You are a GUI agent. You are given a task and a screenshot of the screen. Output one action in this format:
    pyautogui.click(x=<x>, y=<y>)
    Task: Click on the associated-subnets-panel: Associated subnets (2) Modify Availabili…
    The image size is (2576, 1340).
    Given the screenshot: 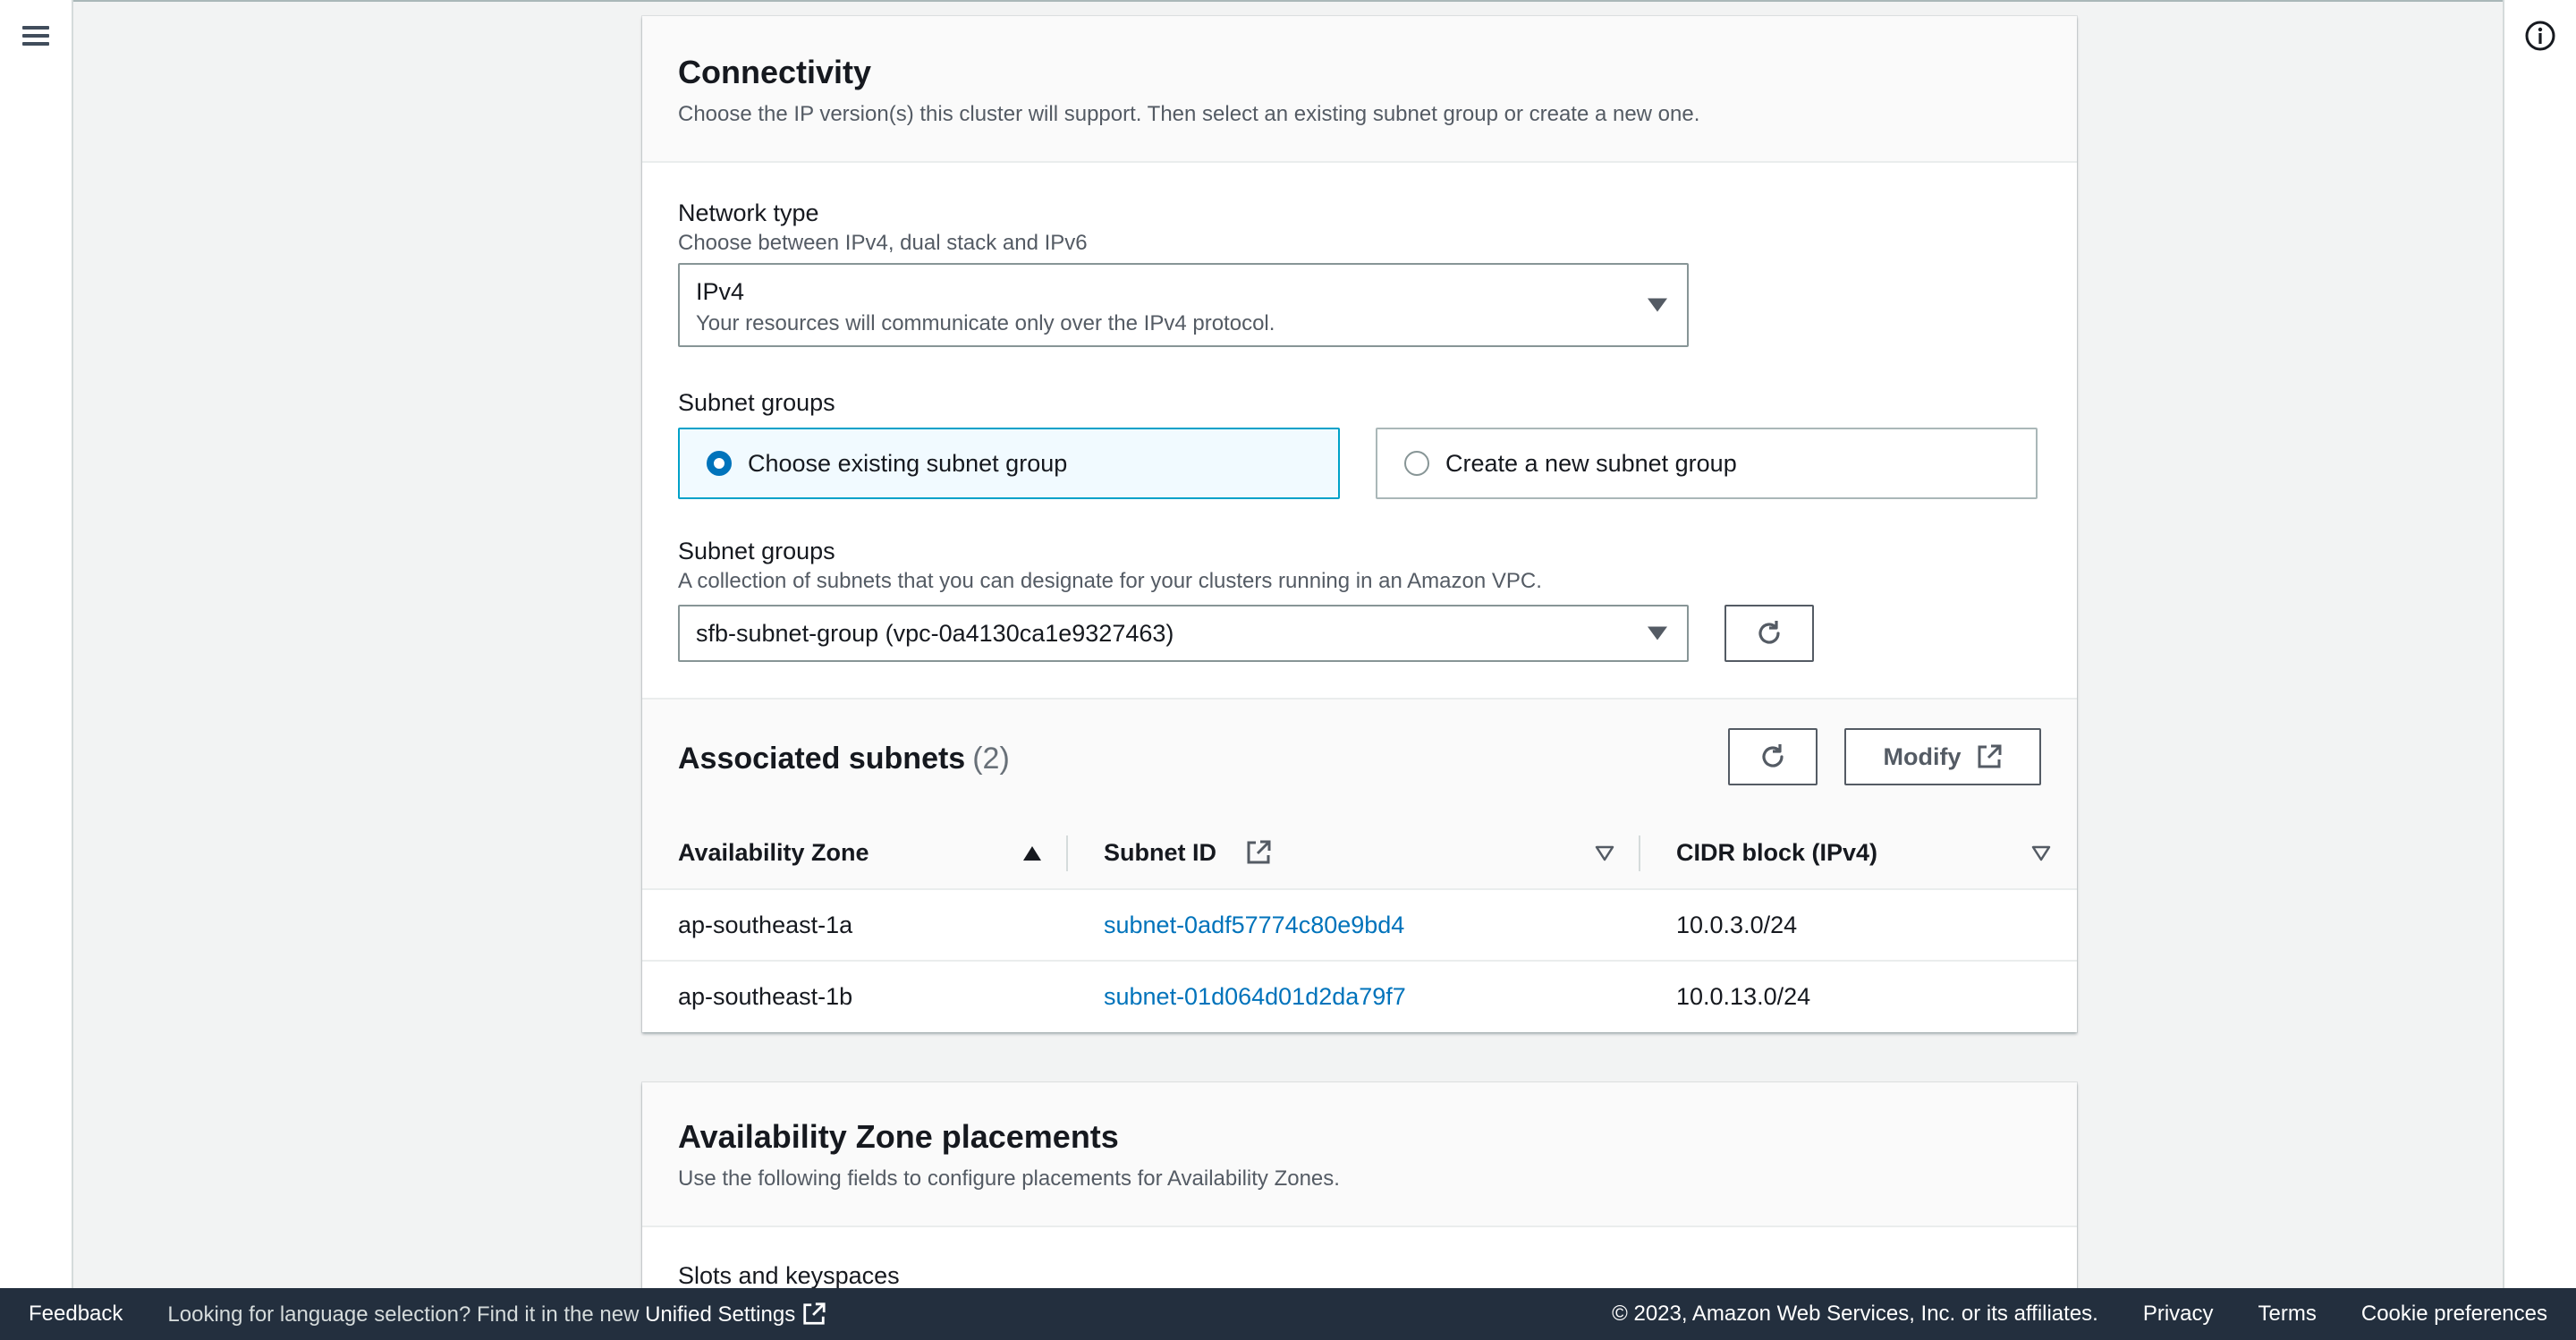 What is the action you would take?
    pyautogui.click(x=1359, y=865)
    